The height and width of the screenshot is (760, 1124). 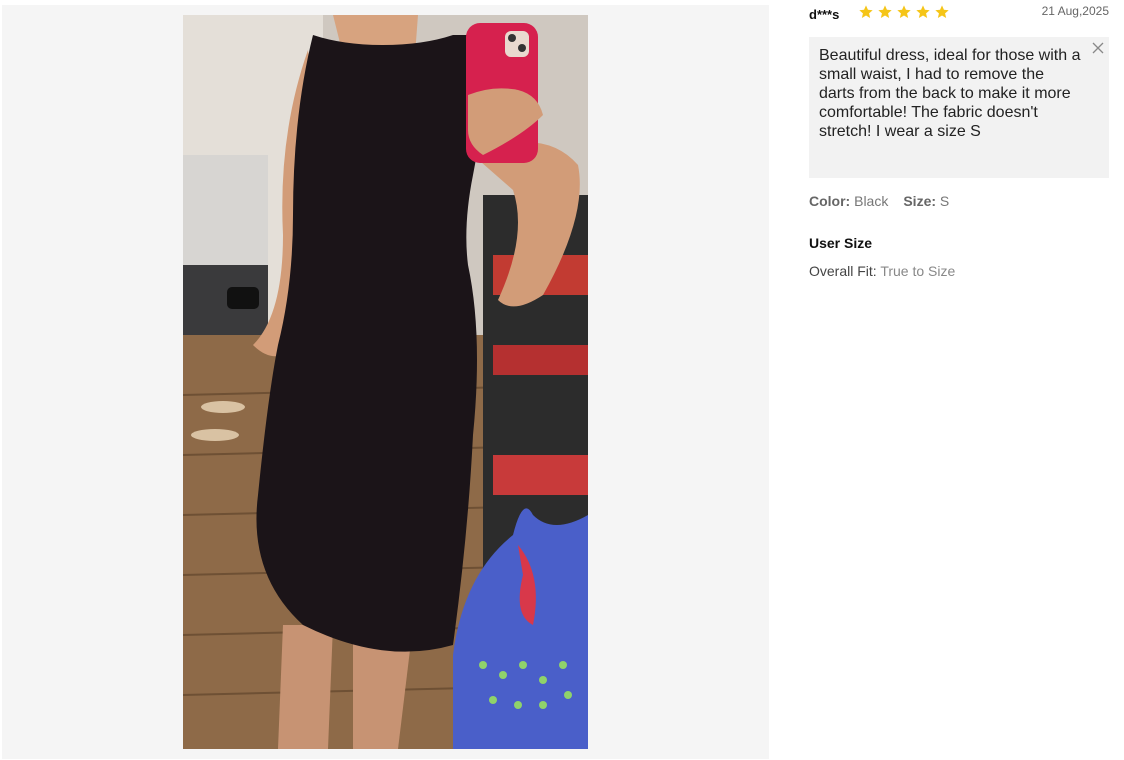 I want to click on rating-stars, so click(x=904, y=12).